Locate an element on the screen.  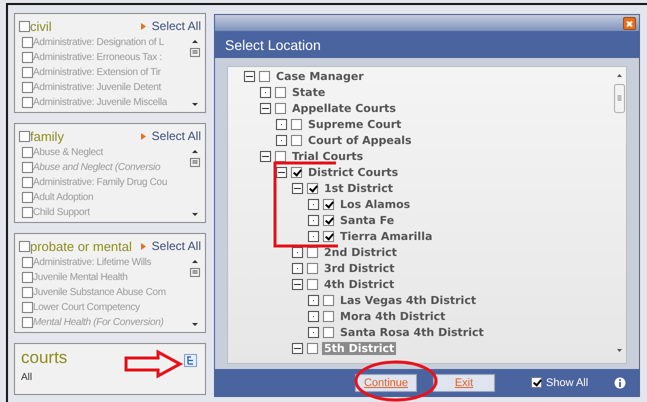
tree-node: 3rd District is located at coordinates (359, 268).